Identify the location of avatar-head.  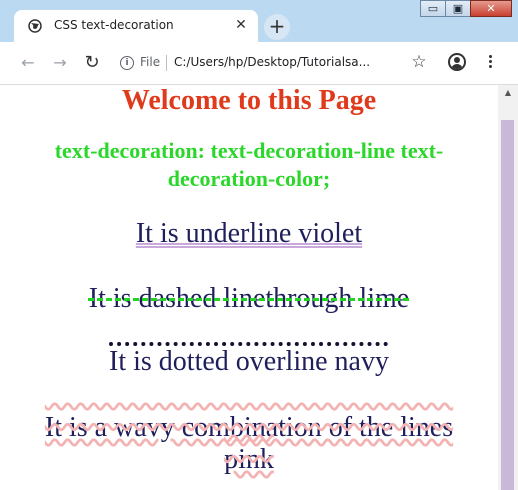
(457, 60).